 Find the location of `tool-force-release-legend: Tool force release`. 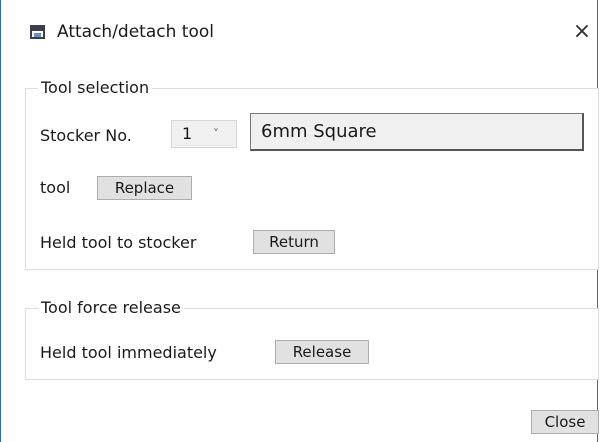

tool-force-release-legend: Tool force release is located at coordinates (111, 308).